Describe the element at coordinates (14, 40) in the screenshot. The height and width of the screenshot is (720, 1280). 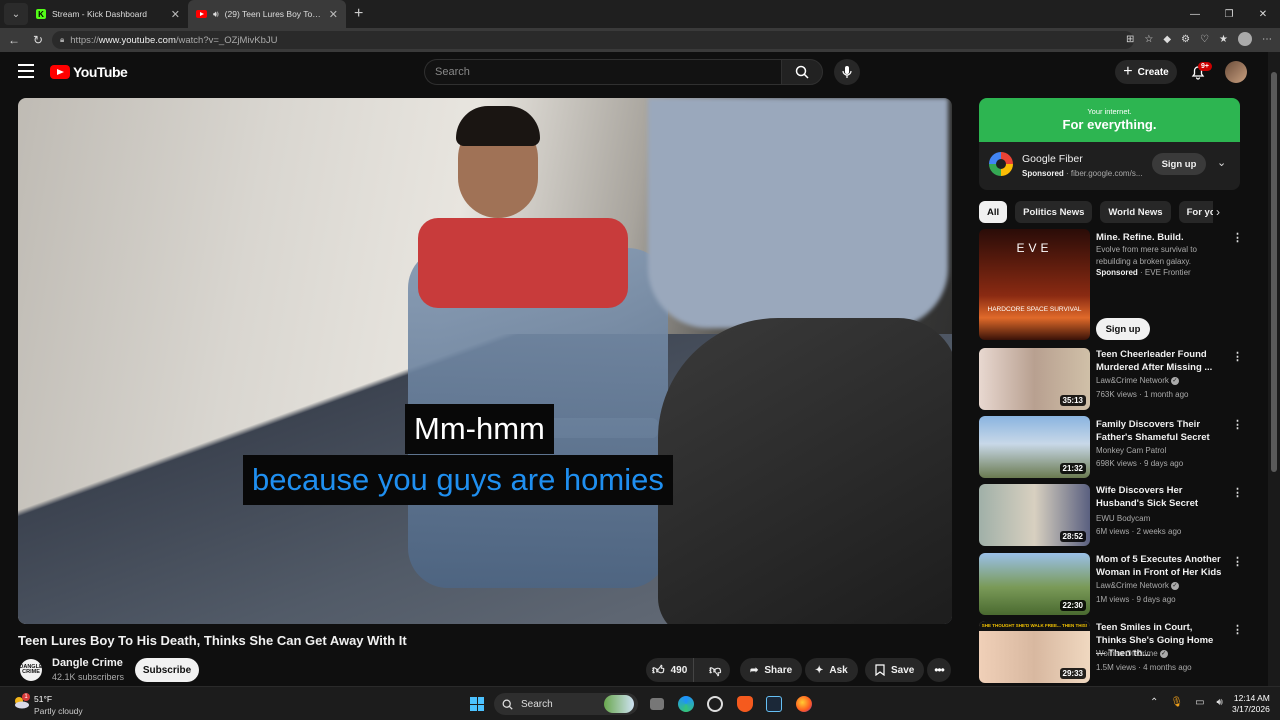
I see `back-arrow-icon: ←` at that location.